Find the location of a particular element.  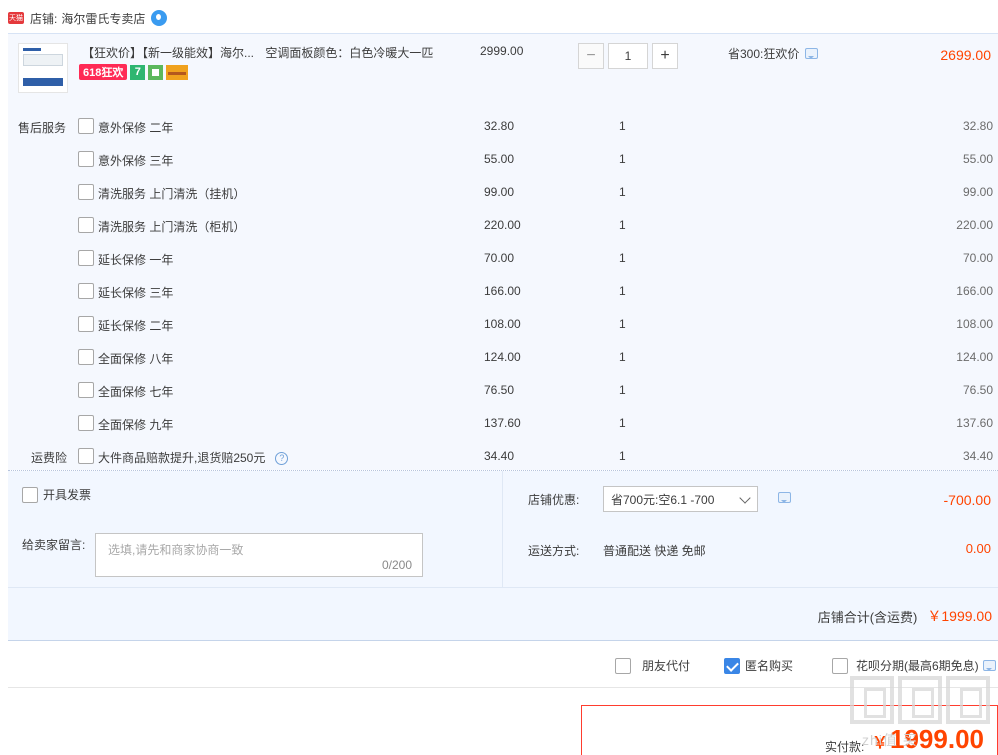

service-total: 166.00 is located at coordinates (974, 291).